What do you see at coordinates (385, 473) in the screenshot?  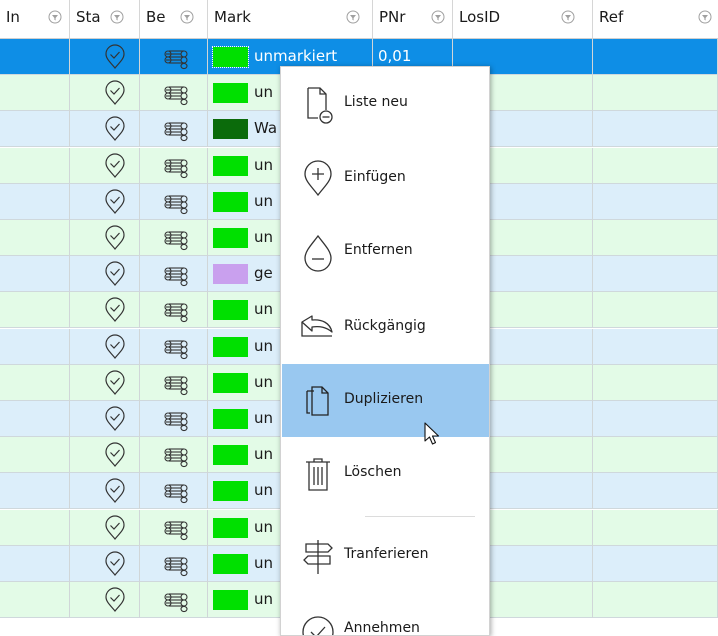 I see `menu-item-loeschen: Löschen` at bounding box center [385, 473].